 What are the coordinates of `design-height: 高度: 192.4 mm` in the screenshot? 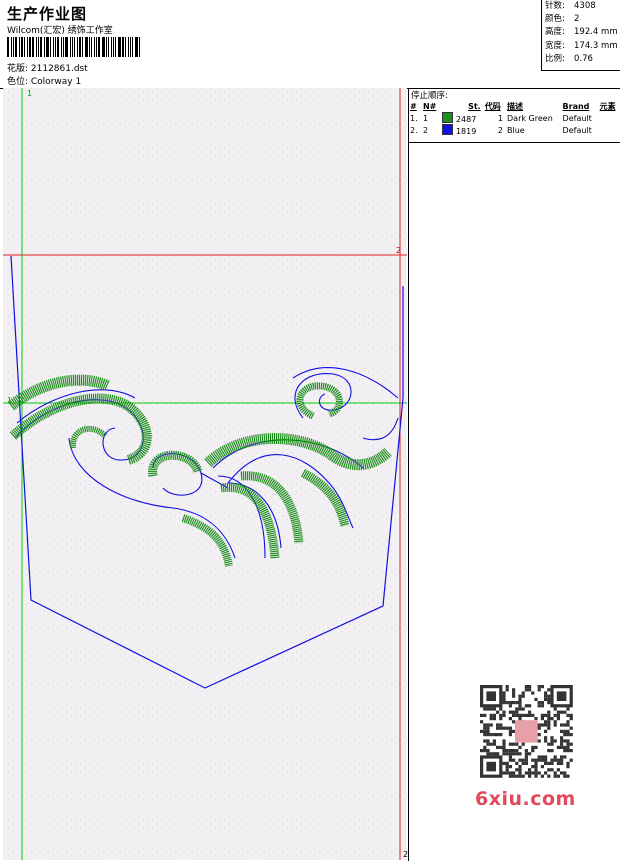 It's located at (581, 32).